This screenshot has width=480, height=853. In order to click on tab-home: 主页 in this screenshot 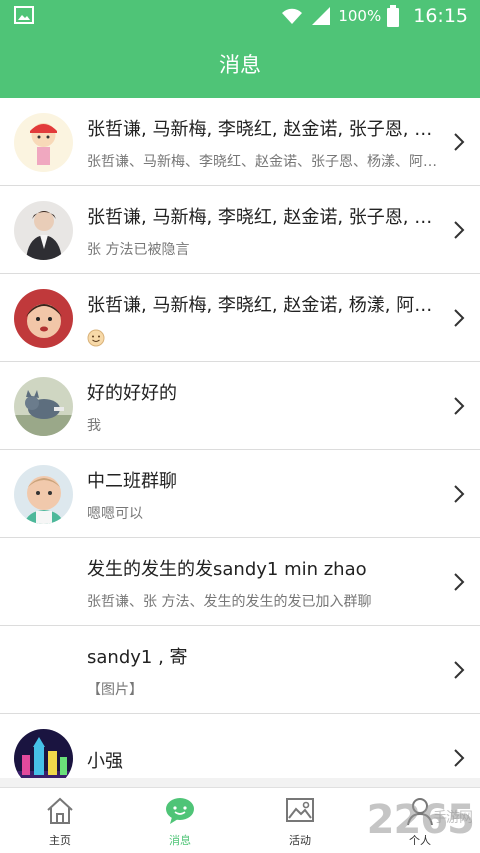, I will do `click(60, 820)`.